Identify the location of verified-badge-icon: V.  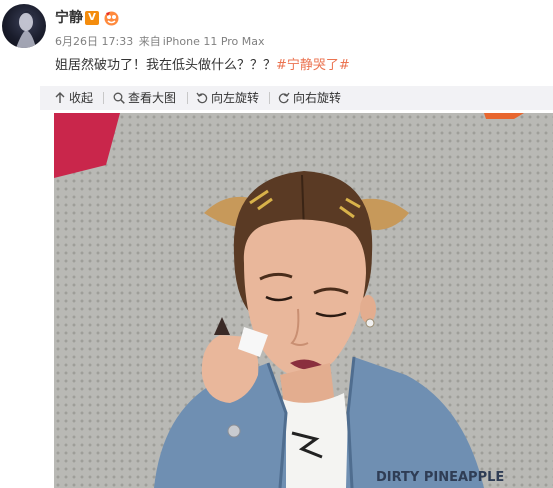
(92, 18).